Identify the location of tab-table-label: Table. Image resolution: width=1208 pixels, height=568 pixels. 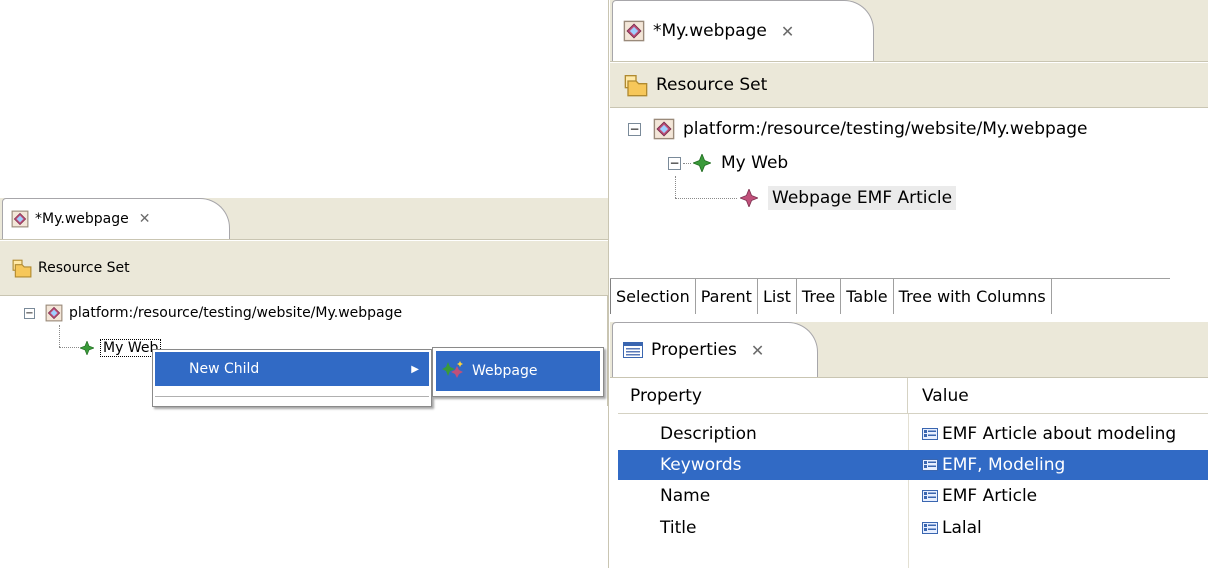
(867, 296).